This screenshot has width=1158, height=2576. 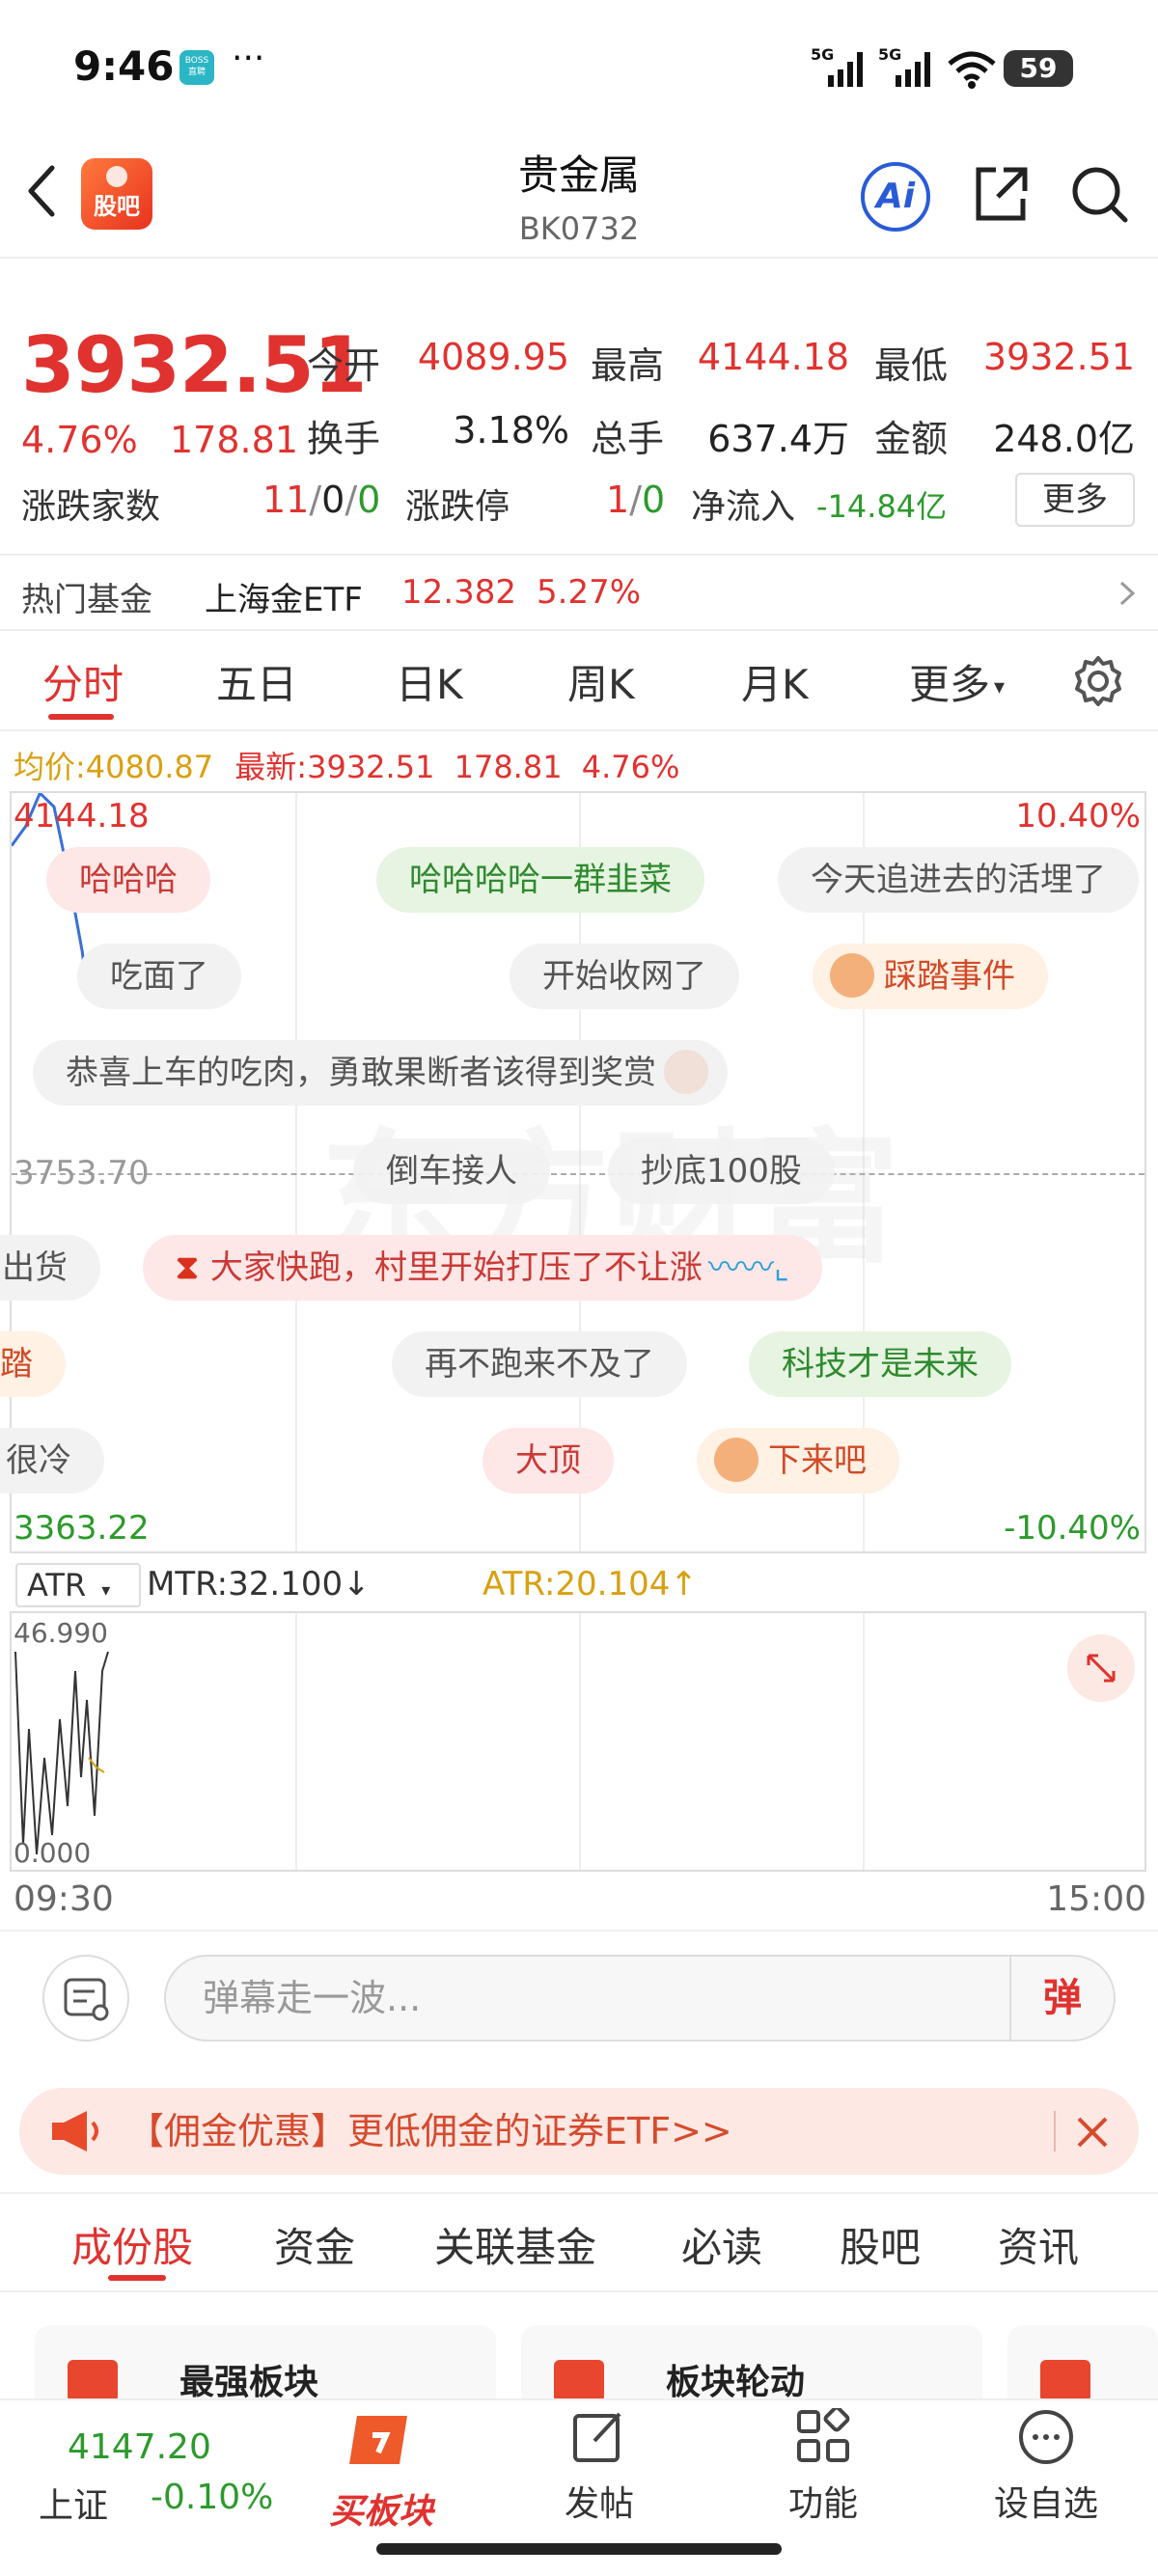 What do you see at coordinates (823, 2501) in the screenshot?
I see `function-label: 功能` at bounding box center [823, 2501].